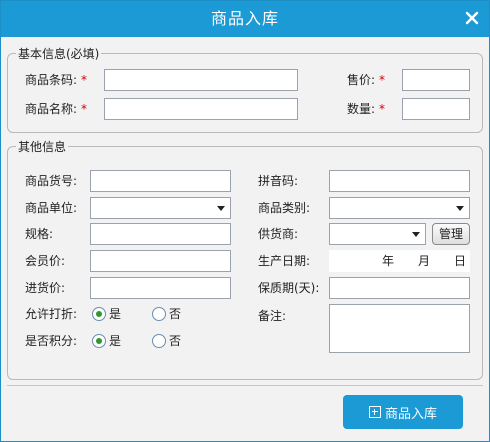 The image size is (490, 442). Describe the element at coordinates (399, 261) in the screenshot. I see `production-date-input: 年 月 日` at that location.